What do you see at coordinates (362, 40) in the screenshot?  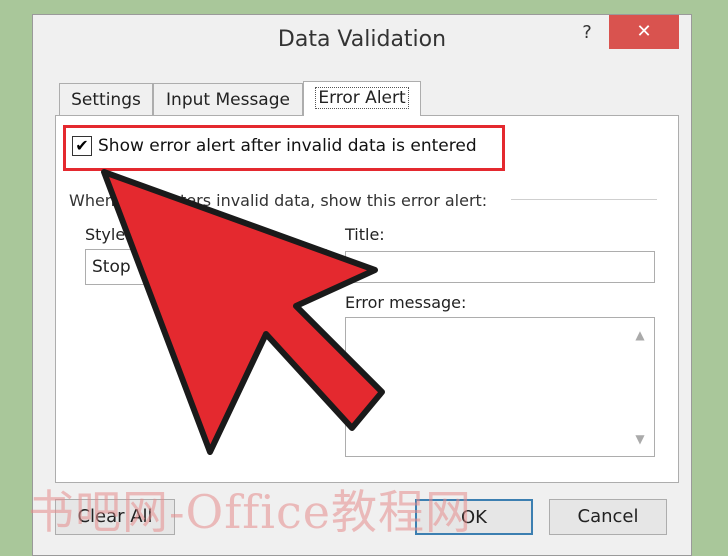 I see `title-bar: Data Validation ? ✕` at bounding box center [362, 40].